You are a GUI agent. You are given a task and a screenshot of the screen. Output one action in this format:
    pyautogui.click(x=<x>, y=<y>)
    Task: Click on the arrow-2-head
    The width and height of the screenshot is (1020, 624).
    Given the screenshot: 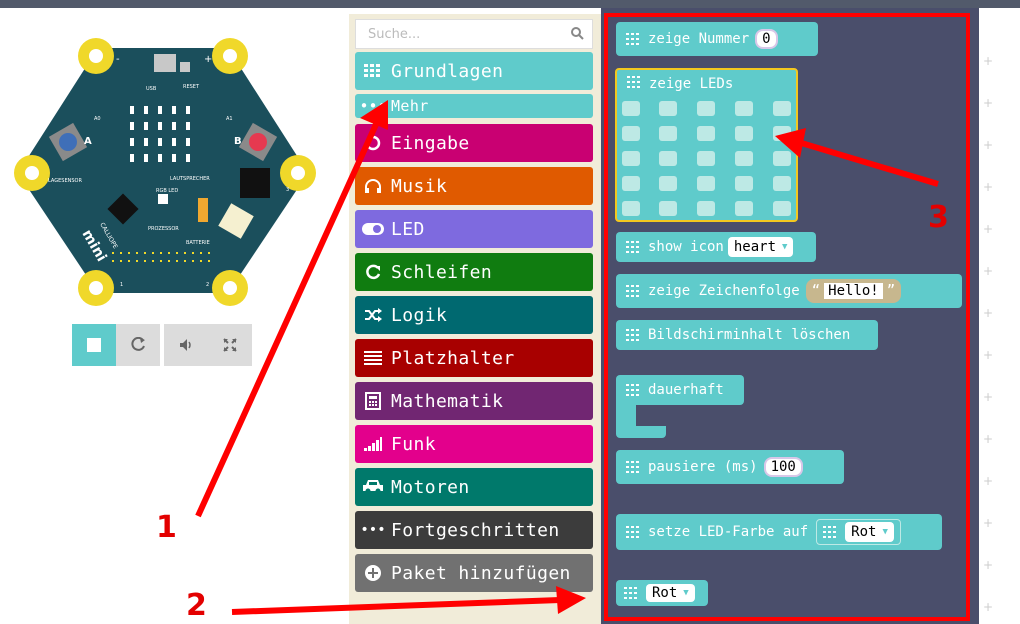 What is the action you would take?
    pyautogui.click(x=571, y=600)
    